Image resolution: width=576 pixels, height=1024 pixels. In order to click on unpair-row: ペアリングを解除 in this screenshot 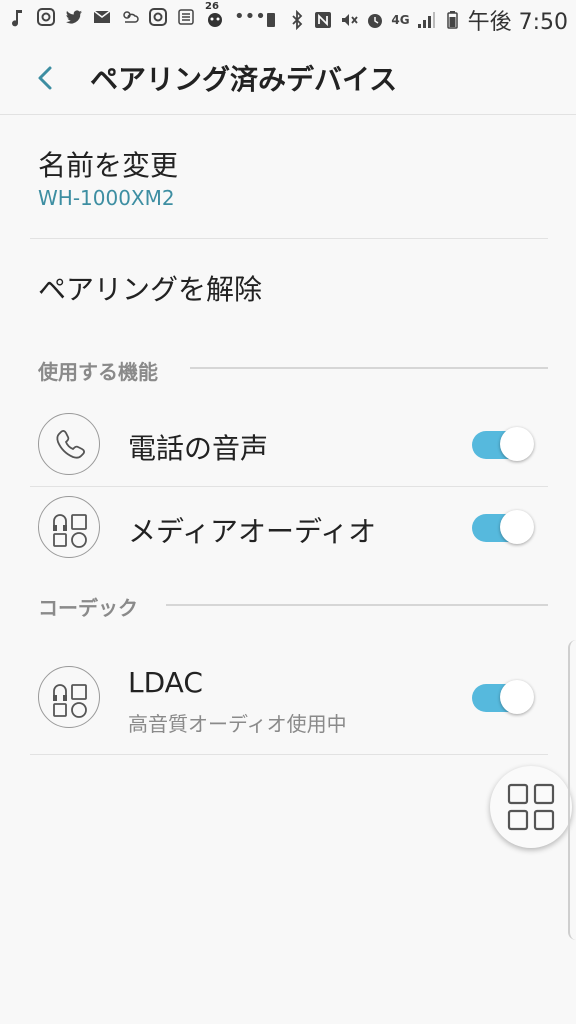, I will do `click(288, 293)`.